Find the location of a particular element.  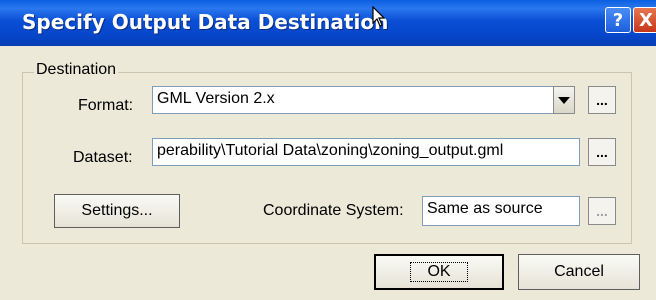

close-icon: X is located at coordinates (646, 20).